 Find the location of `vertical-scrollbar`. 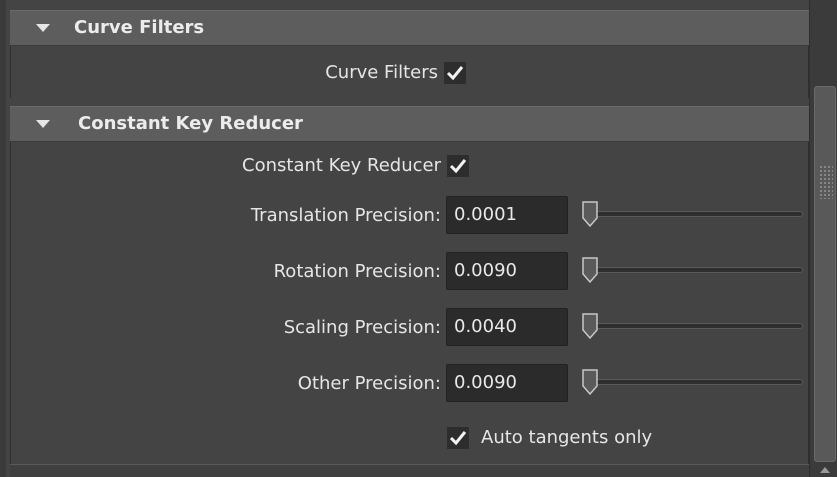

vertical-scrollbar is located at coordinates (823, 238).